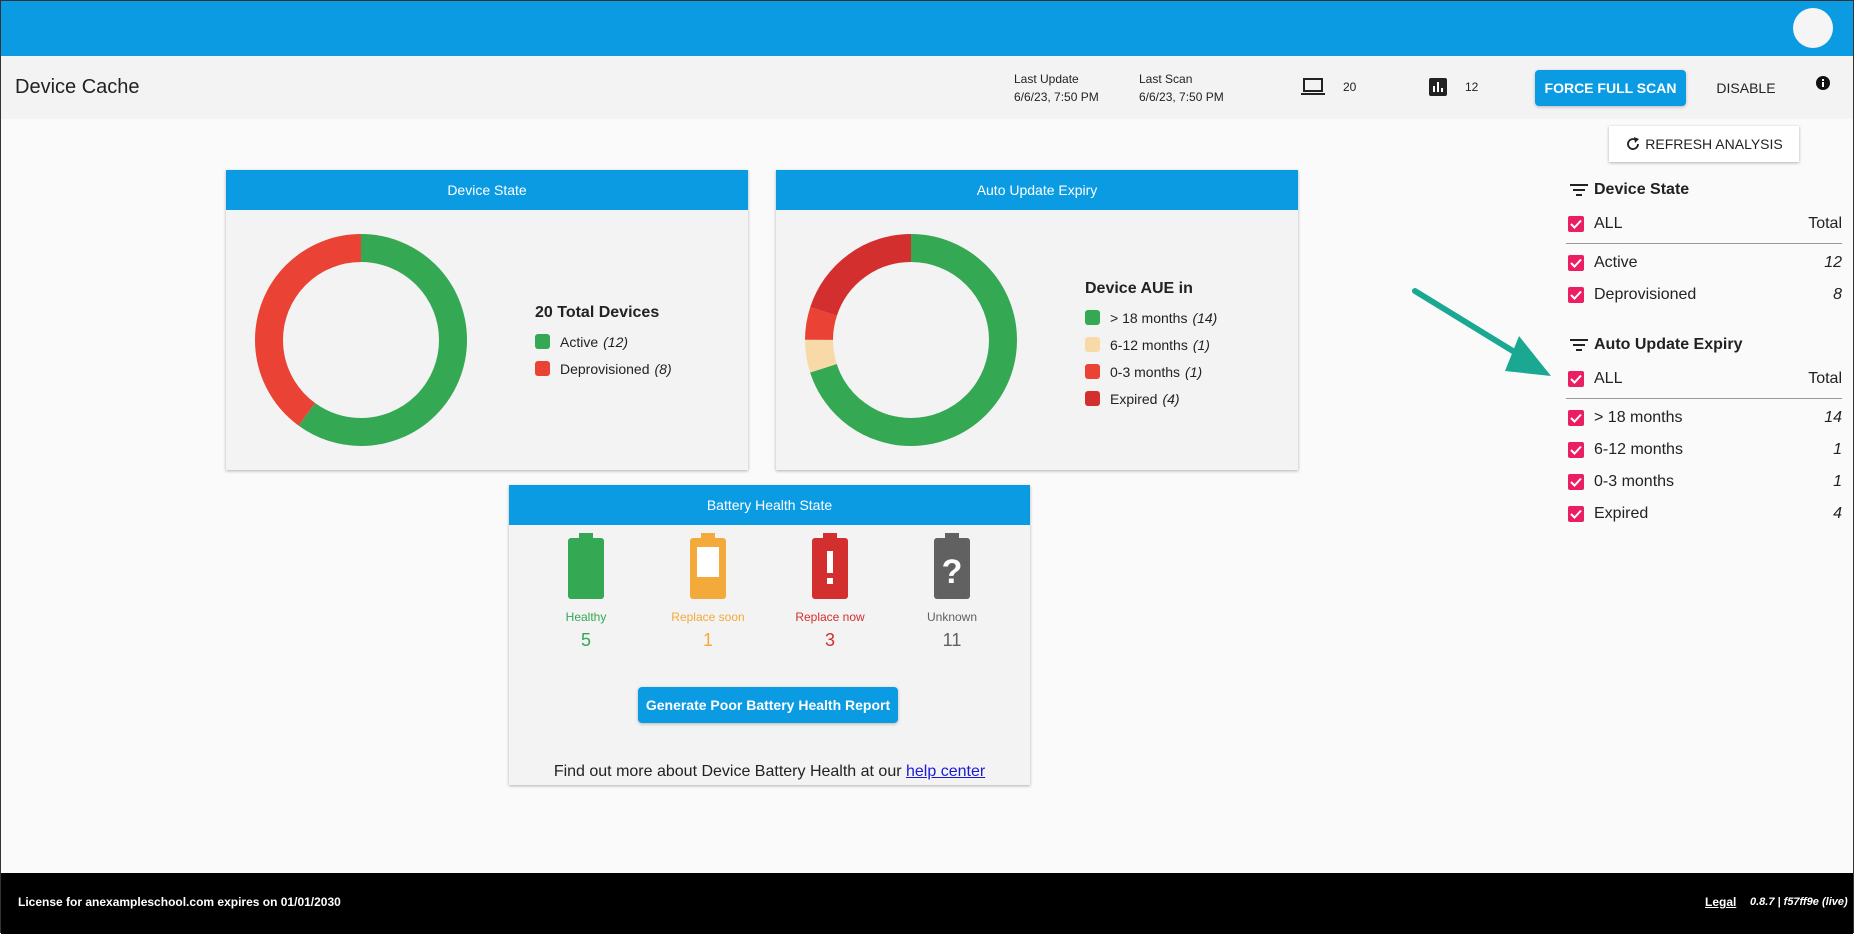  What do you see at coordinates (1704, 482) in the screenshot?
I see `filter-row: 0-3 months 1` at bounding box center [1704, 482].